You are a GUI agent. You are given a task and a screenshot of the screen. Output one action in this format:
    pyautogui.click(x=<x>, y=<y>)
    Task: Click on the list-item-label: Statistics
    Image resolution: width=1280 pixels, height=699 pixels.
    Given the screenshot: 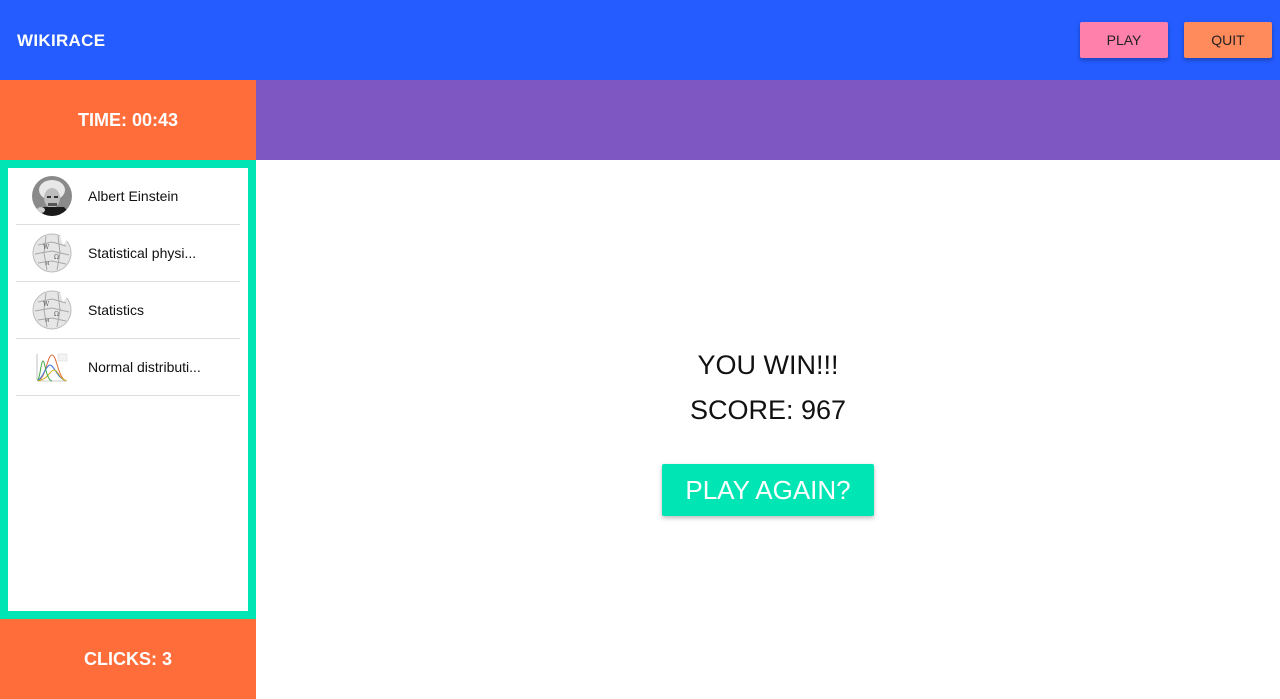 What is the action you would take?
    pyautogui.click(x=116, y=310)
    